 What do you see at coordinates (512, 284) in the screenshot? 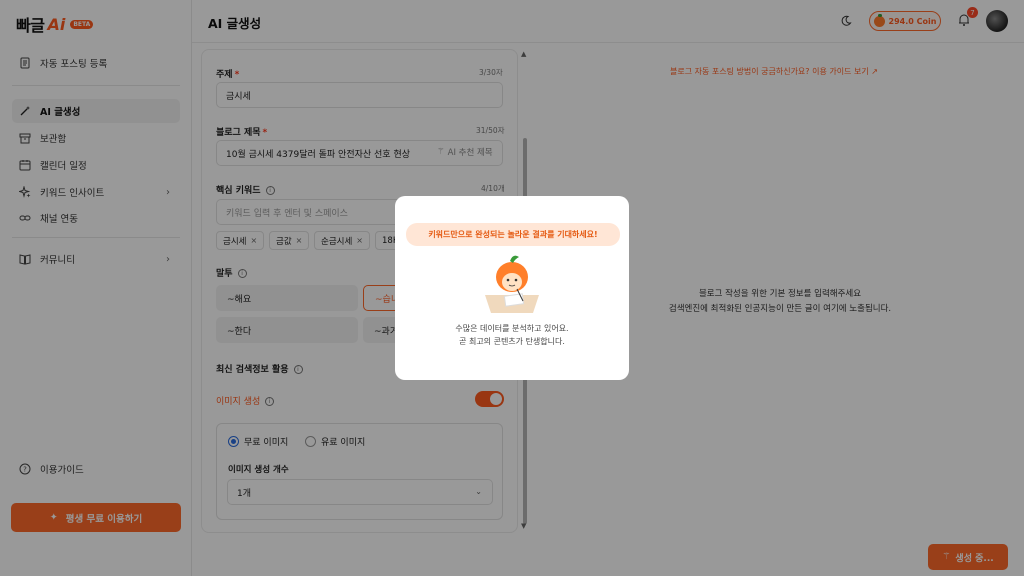
I see `mascot-illustration` at bounding box center [512, 284].